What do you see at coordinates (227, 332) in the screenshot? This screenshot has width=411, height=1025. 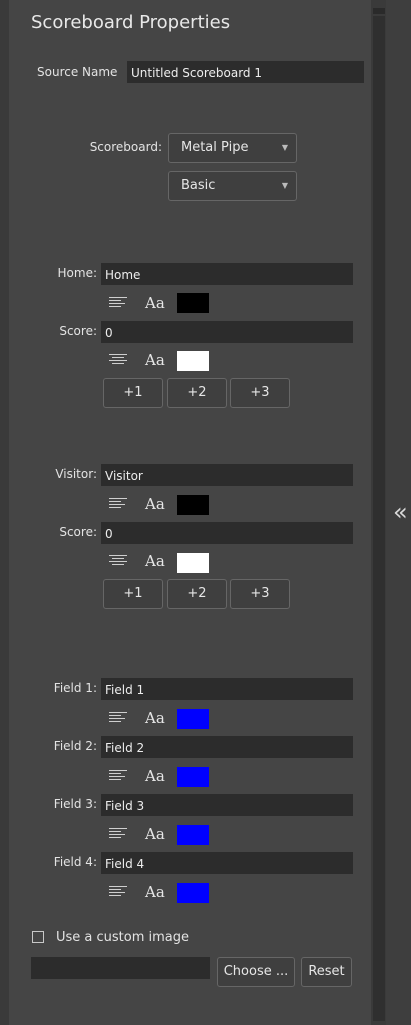 I see `home-score-field: 0` at bounding box center [227, 332].